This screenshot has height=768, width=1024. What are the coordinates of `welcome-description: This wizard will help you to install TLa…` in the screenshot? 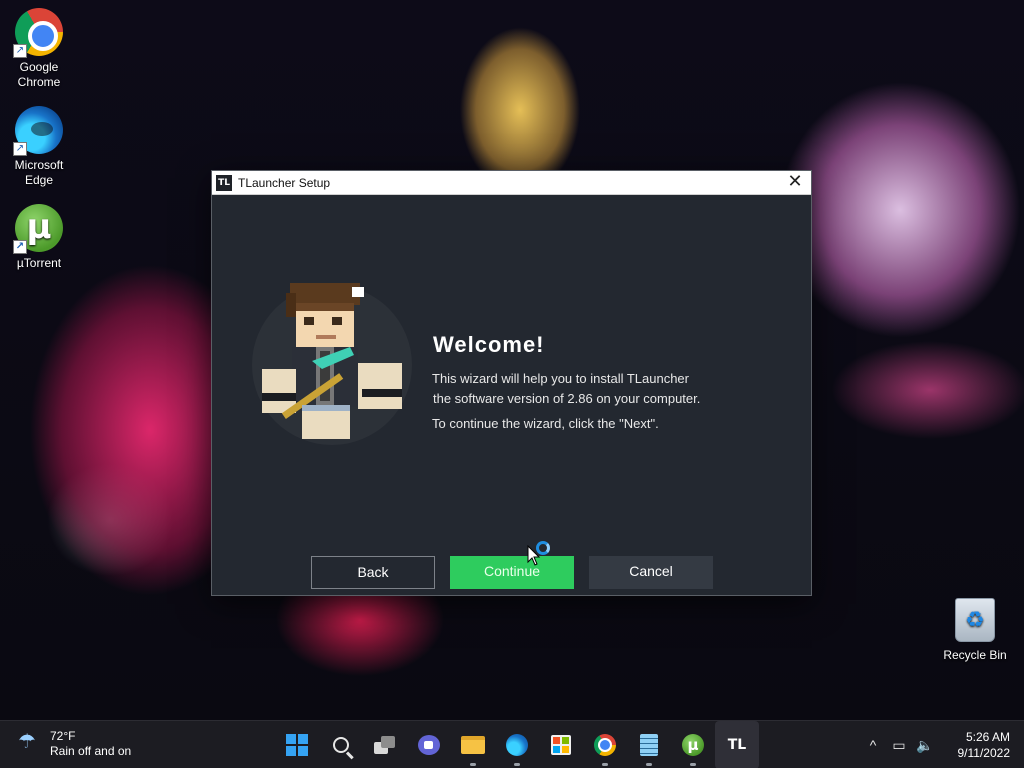 It's located at (592, 389).